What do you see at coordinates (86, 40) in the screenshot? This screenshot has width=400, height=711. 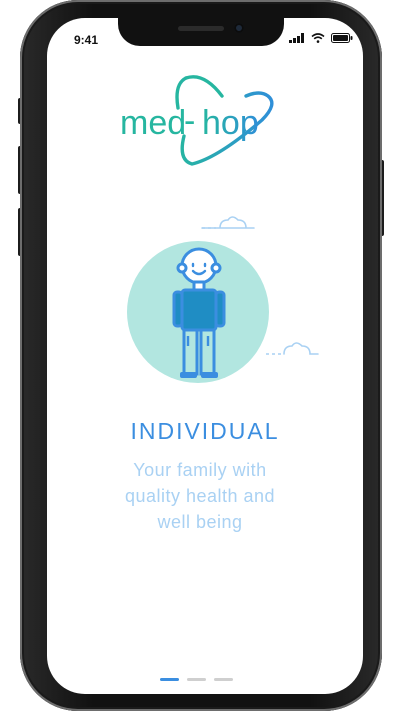 I see `status-time: 9:41` at bounding box center [86, 40].